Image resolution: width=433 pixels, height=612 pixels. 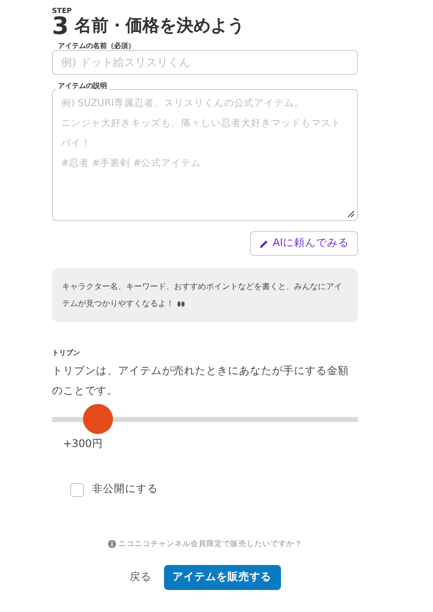 I want to click on ai-button: AIに頼んでみる, so click(x=304, y=243).